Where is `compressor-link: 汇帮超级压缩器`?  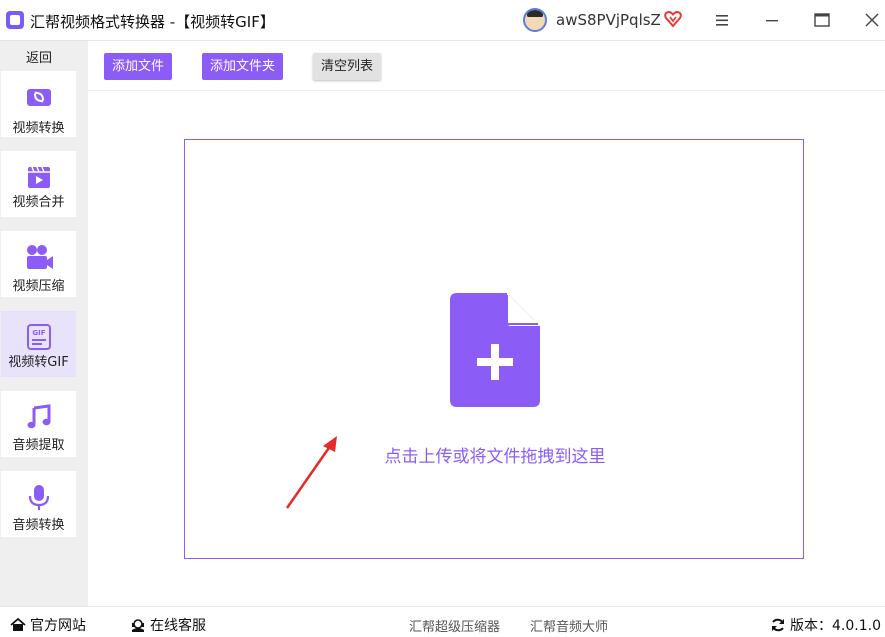
compressor-link: 汇帮超级压缩器 is located at coordinates (454, 625).